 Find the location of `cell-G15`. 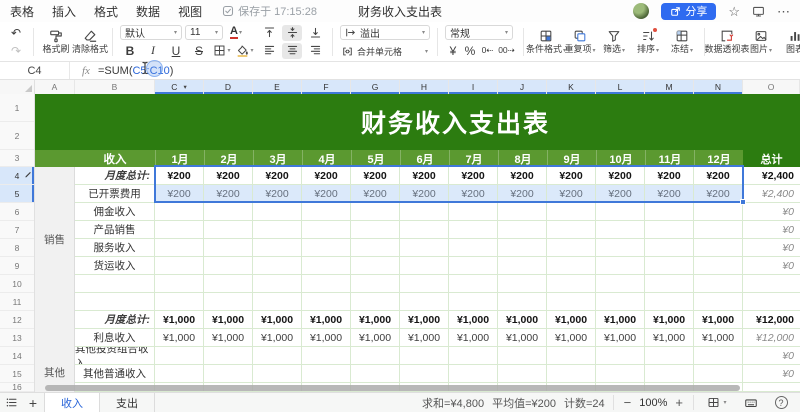

cell-G15 is located at coordinates (375, 374).